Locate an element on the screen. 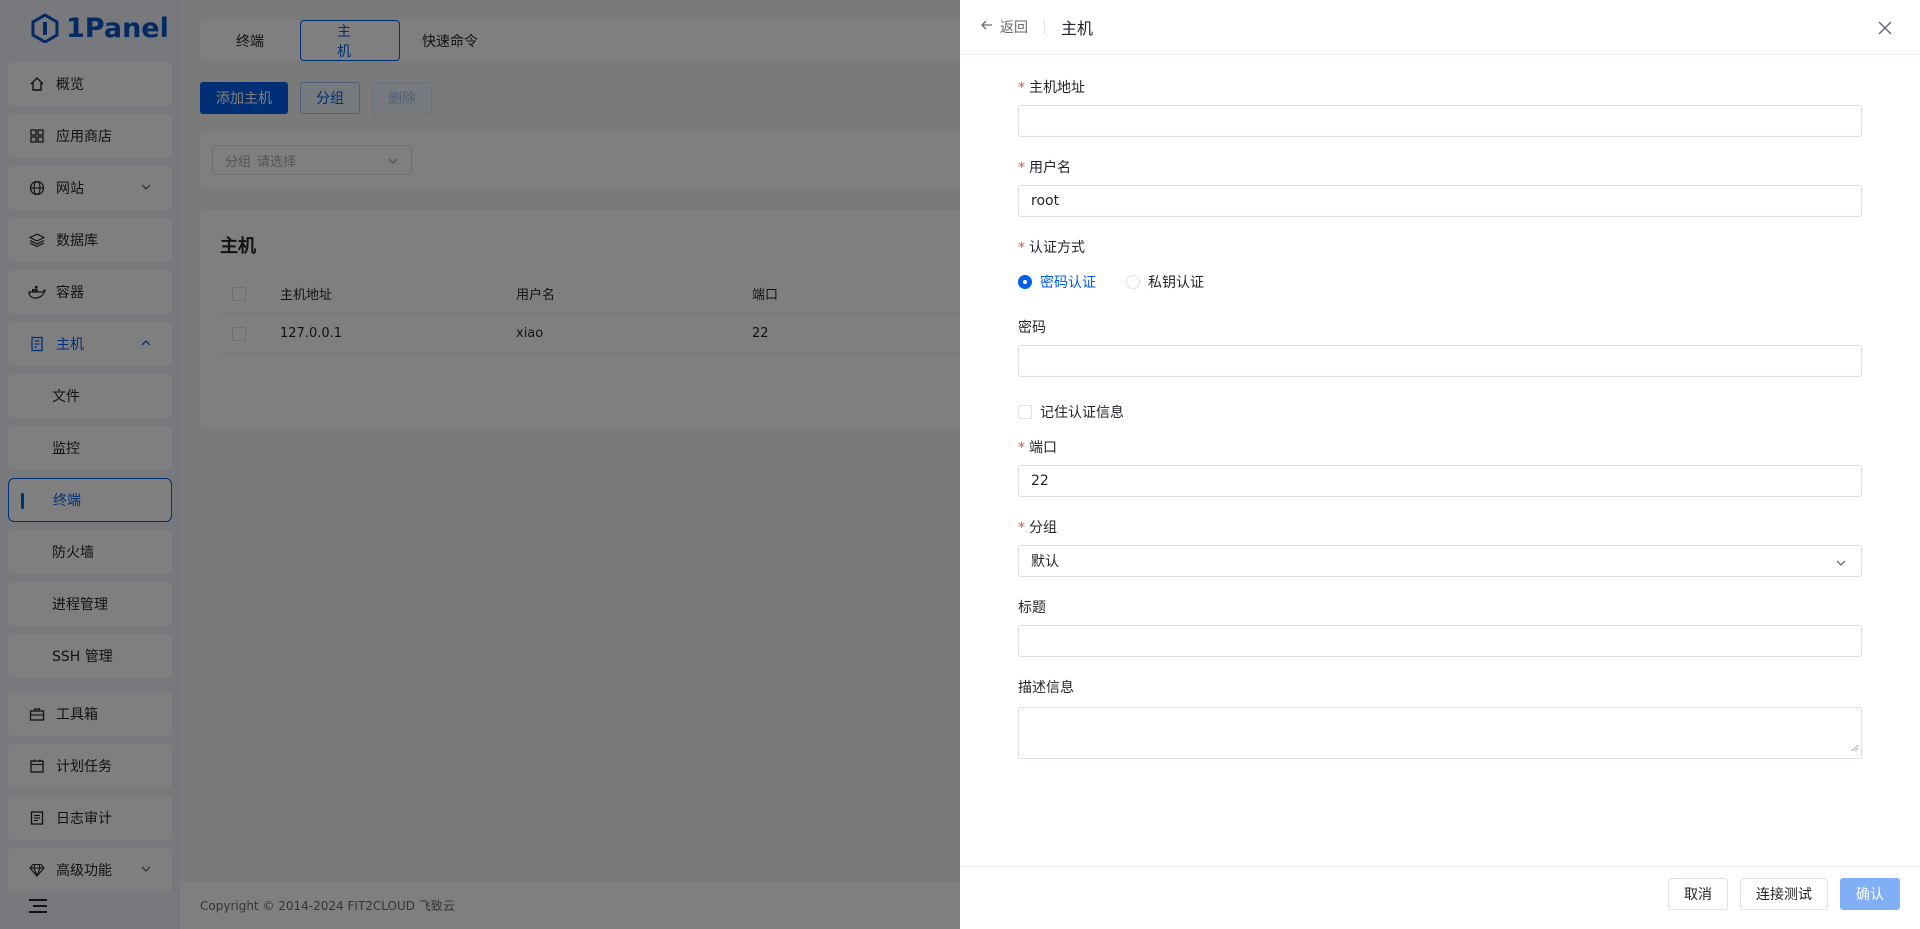  confirm-button: 确认 is located at coordinates (1870, 894).